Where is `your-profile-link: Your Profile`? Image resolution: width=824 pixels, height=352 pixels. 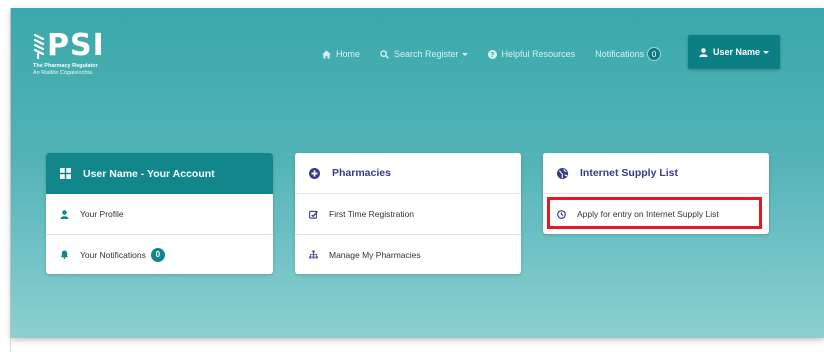 your-profile-link: Your Profile is located at coordinates (159, 214).